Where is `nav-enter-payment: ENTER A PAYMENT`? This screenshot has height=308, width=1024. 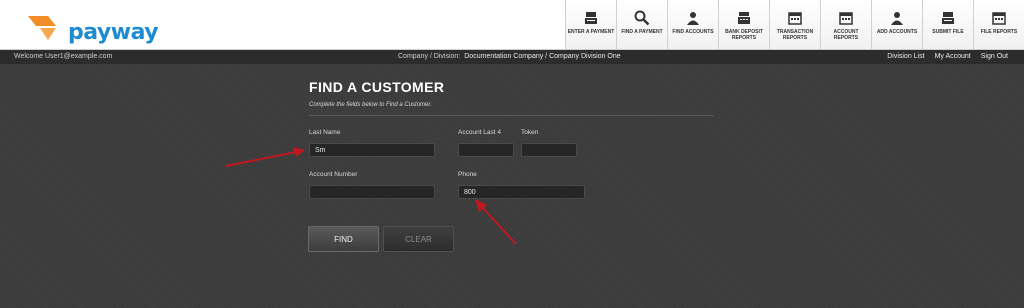 nav-enter-payment: ENTER A PAYMENT is located at coordinates (590, 24).